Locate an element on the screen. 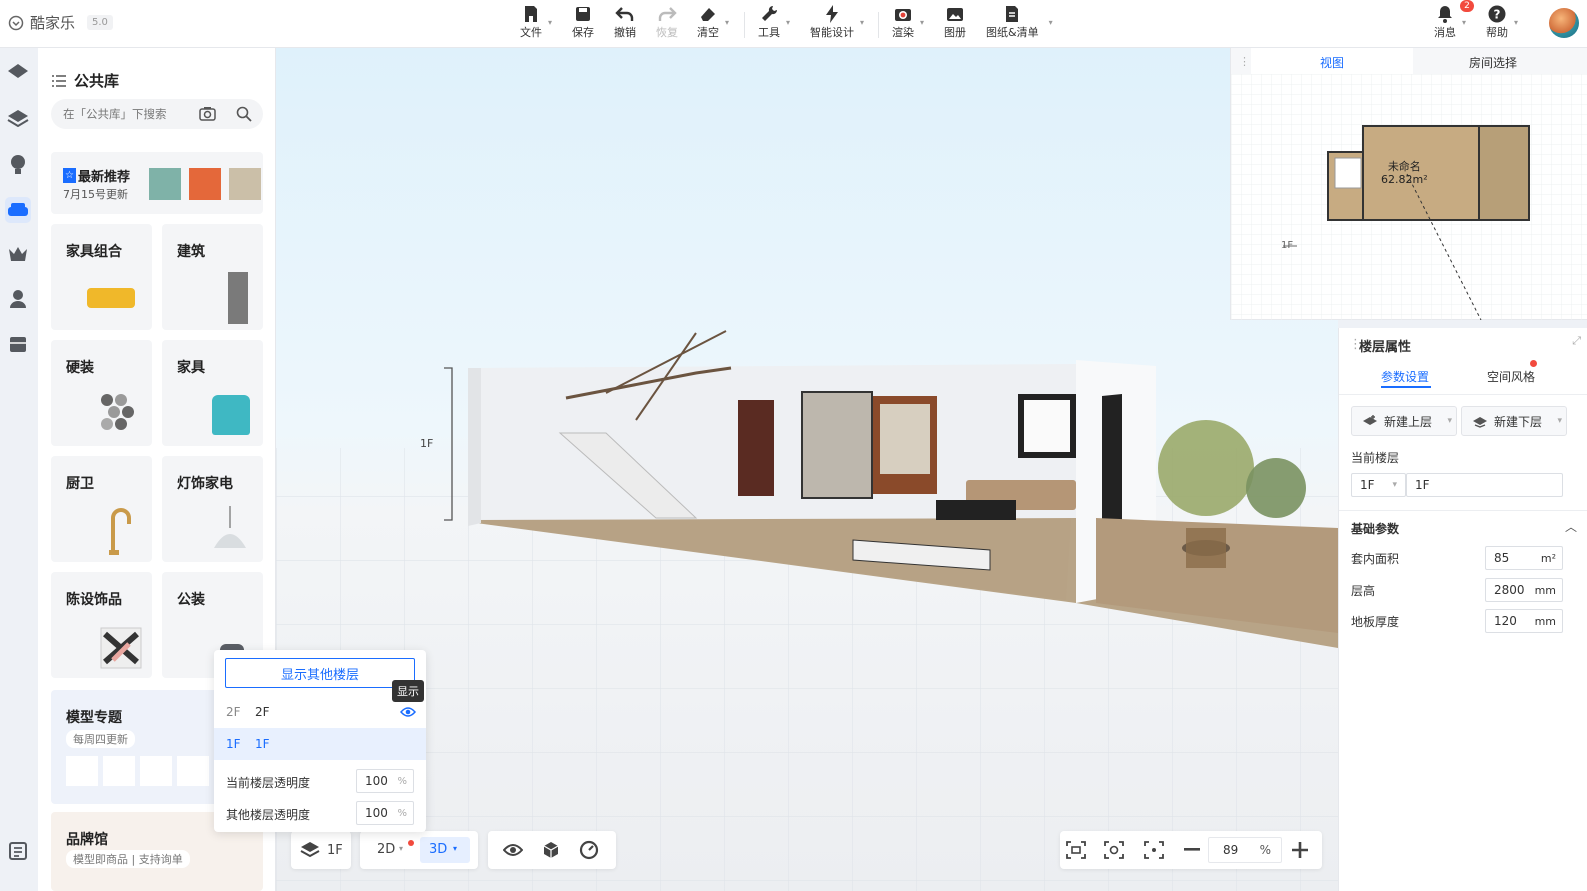  render-button: 渲染 ▾ is located at coordinates (908, 22).